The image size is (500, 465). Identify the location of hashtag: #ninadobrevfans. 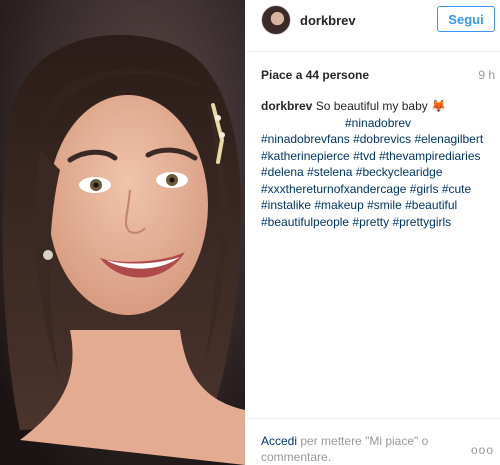
(305, 139).